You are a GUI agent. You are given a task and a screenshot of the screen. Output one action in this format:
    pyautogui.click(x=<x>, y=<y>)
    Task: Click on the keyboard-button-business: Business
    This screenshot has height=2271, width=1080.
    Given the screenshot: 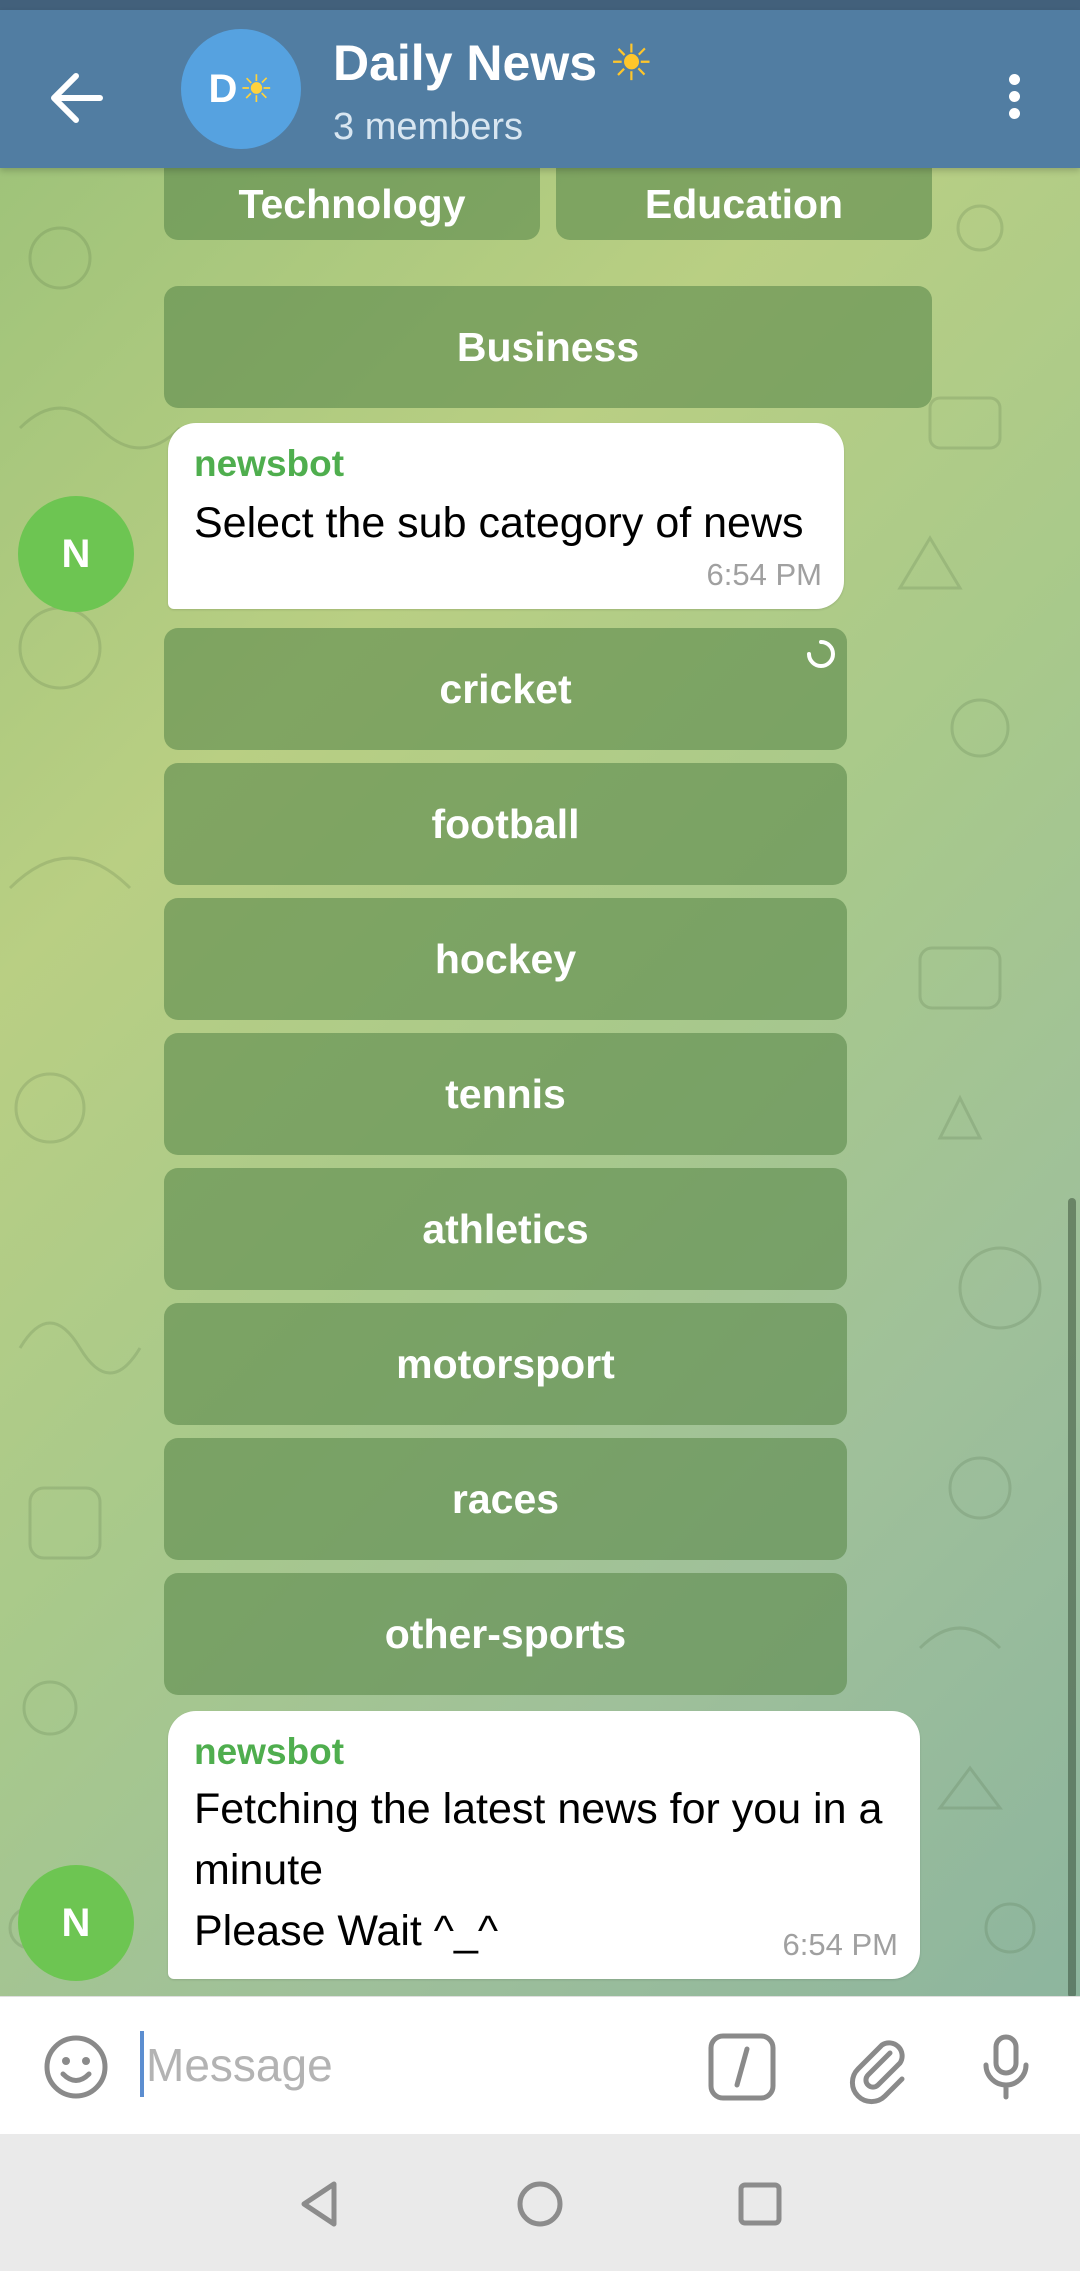 What is the action you would take?
    pyautogui.click(x=548, y=347)
    